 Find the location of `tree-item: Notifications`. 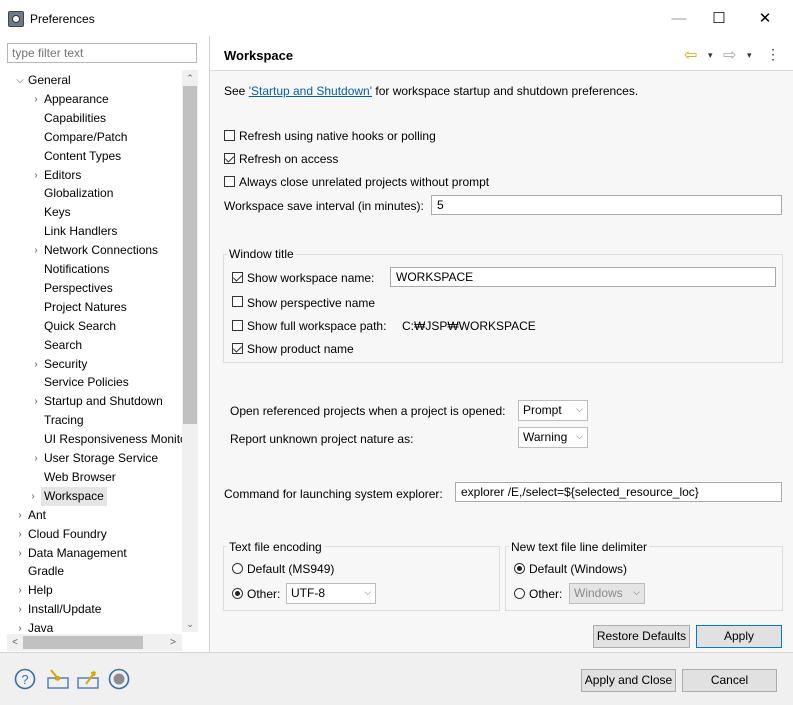

tree-item: Notifications is located at coordinates (76, 269).